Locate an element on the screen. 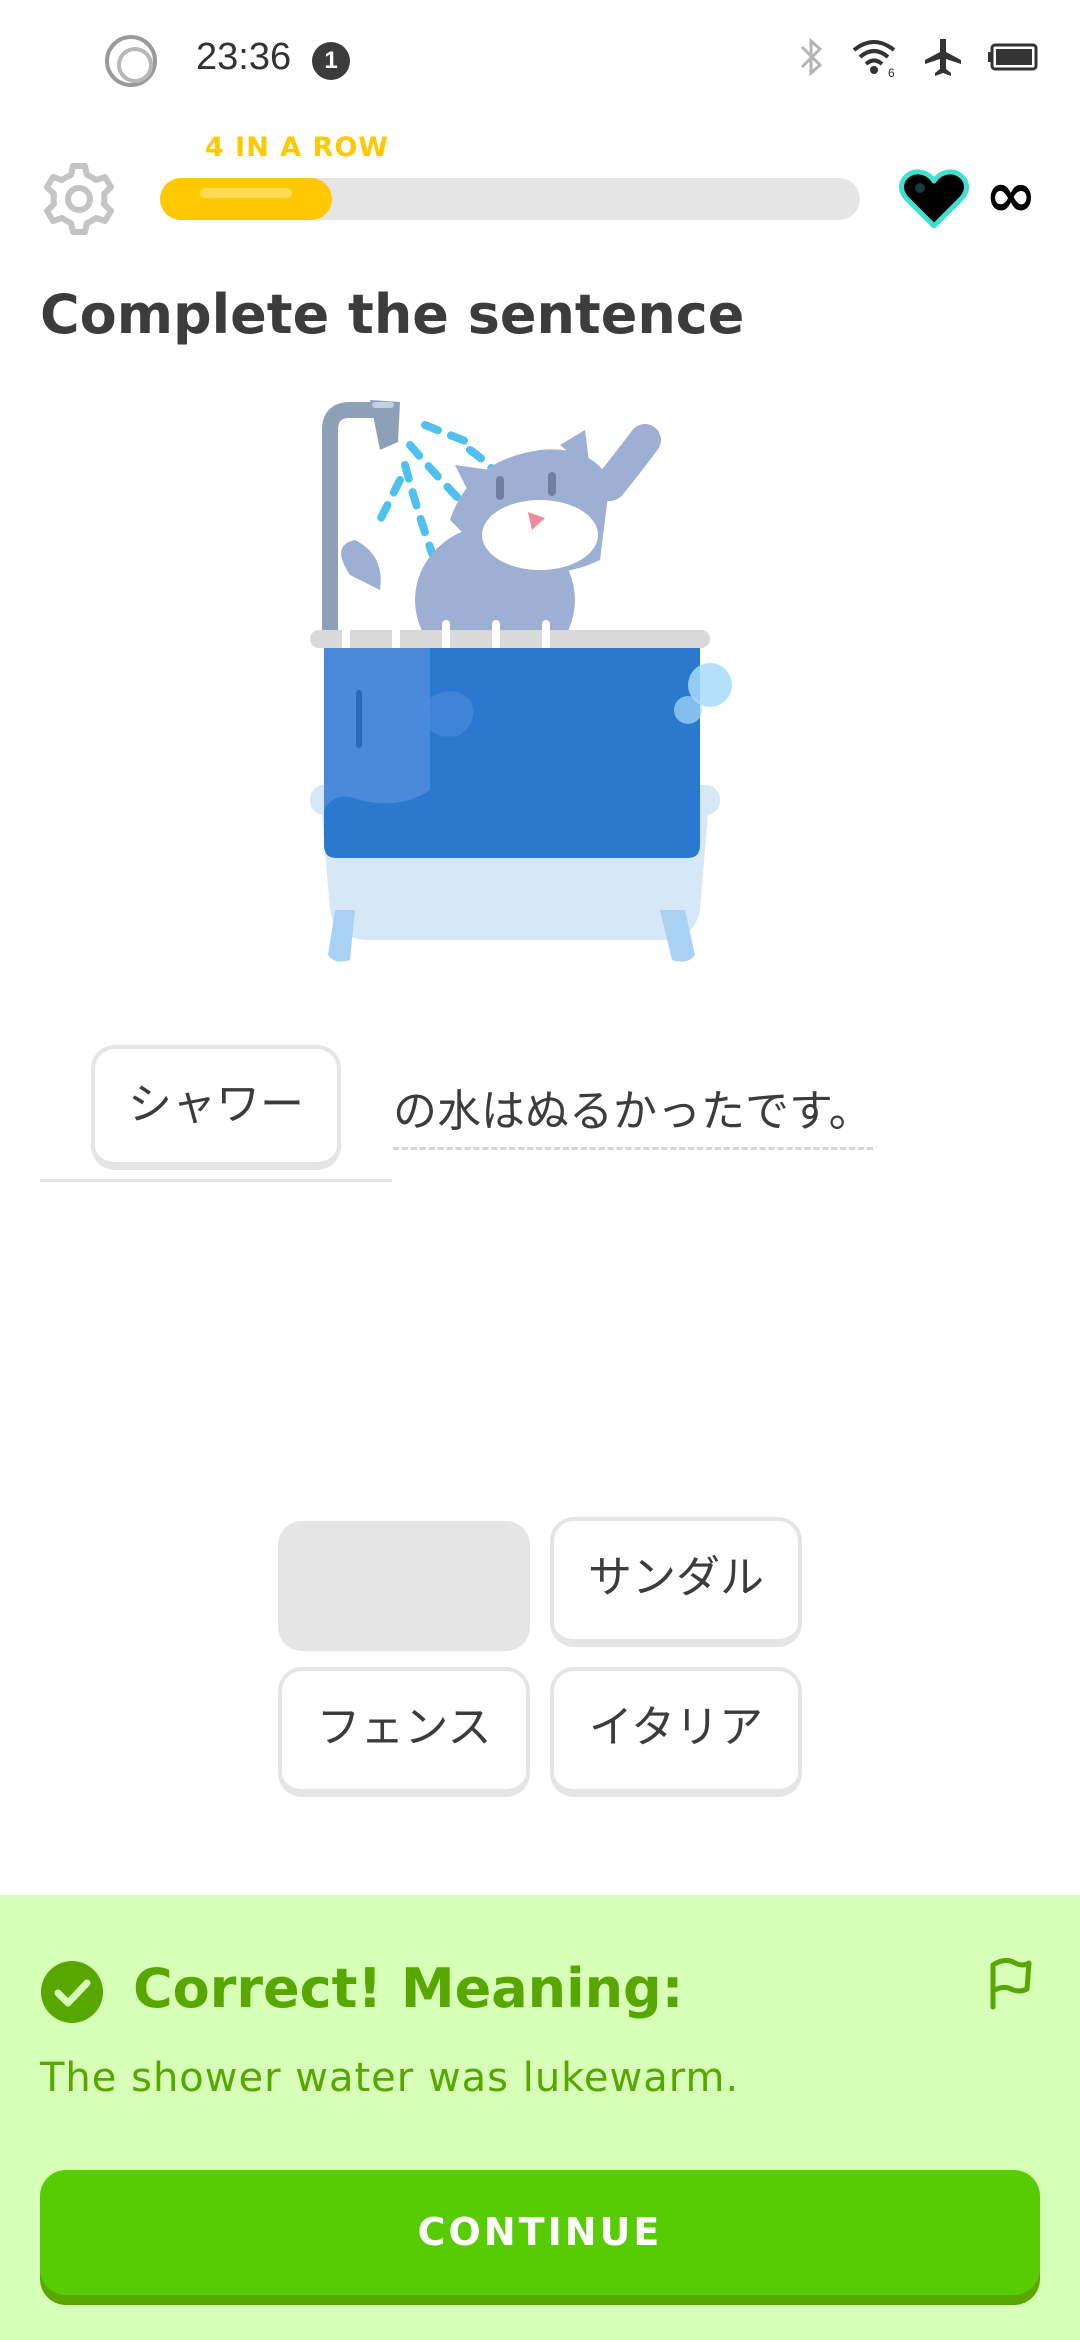 The width and height of the screenshot is (1080, 2340). word-chip-placeholder is located at coordinates (404, 1586).